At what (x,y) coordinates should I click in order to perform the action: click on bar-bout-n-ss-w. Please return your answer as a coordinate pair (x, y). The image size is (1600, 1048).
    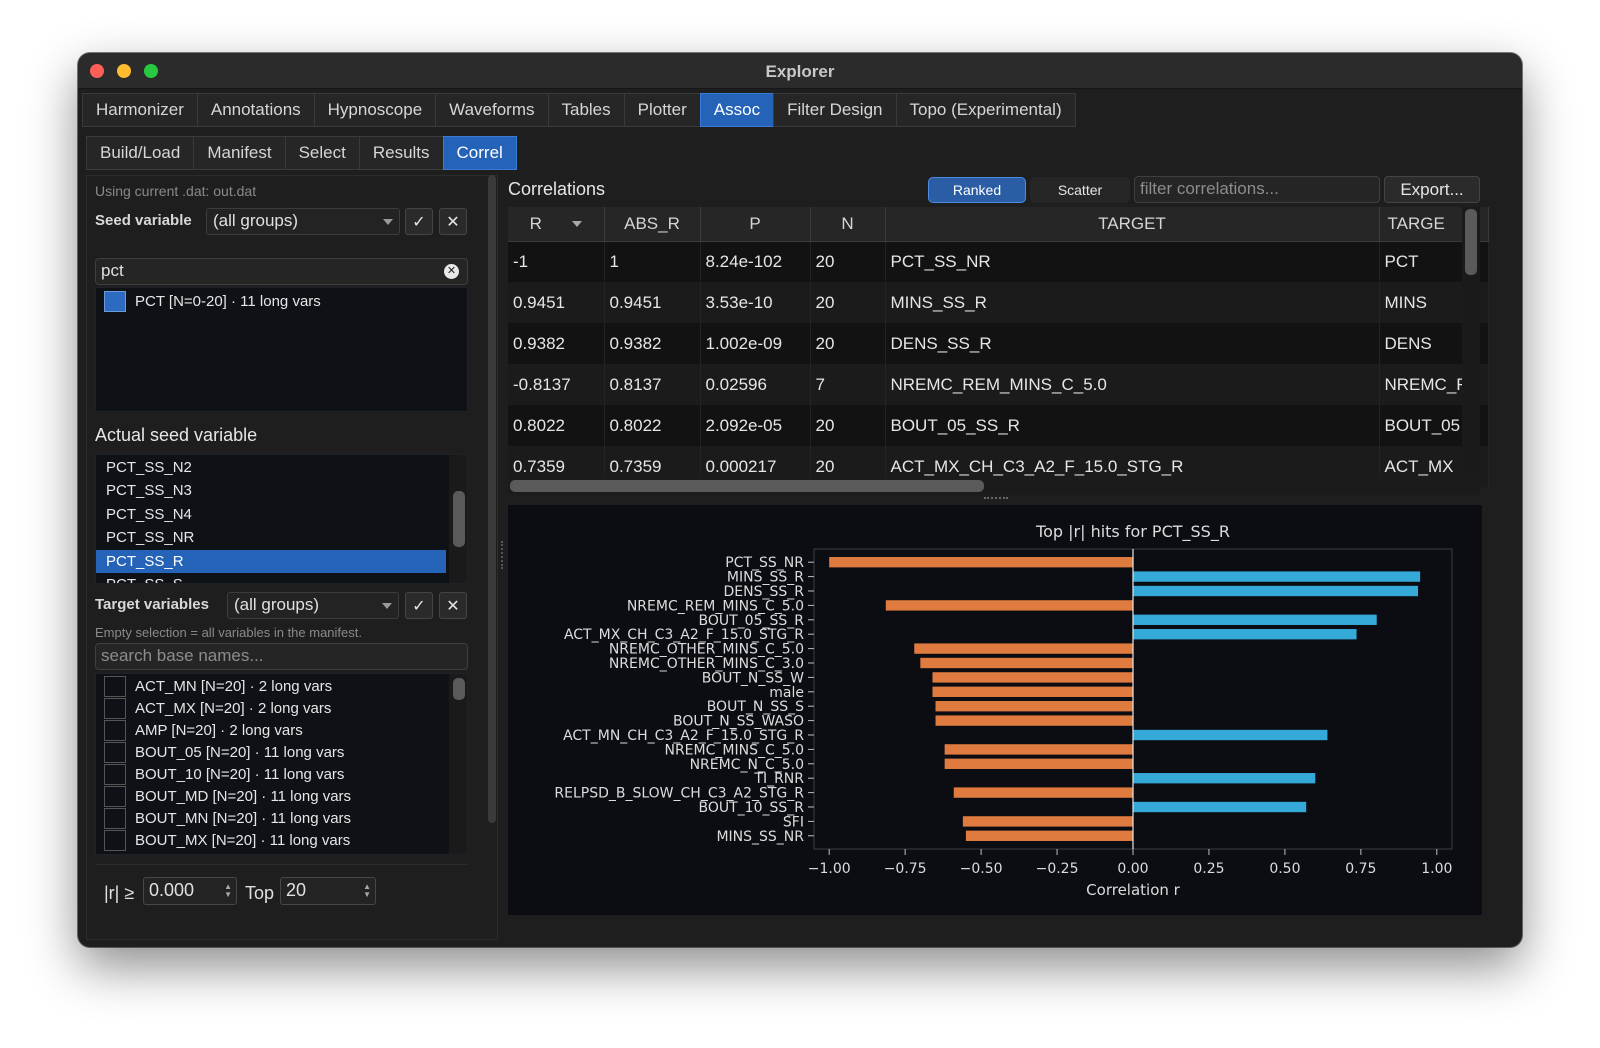
    Looking at the image, I should click on (1032, 677).